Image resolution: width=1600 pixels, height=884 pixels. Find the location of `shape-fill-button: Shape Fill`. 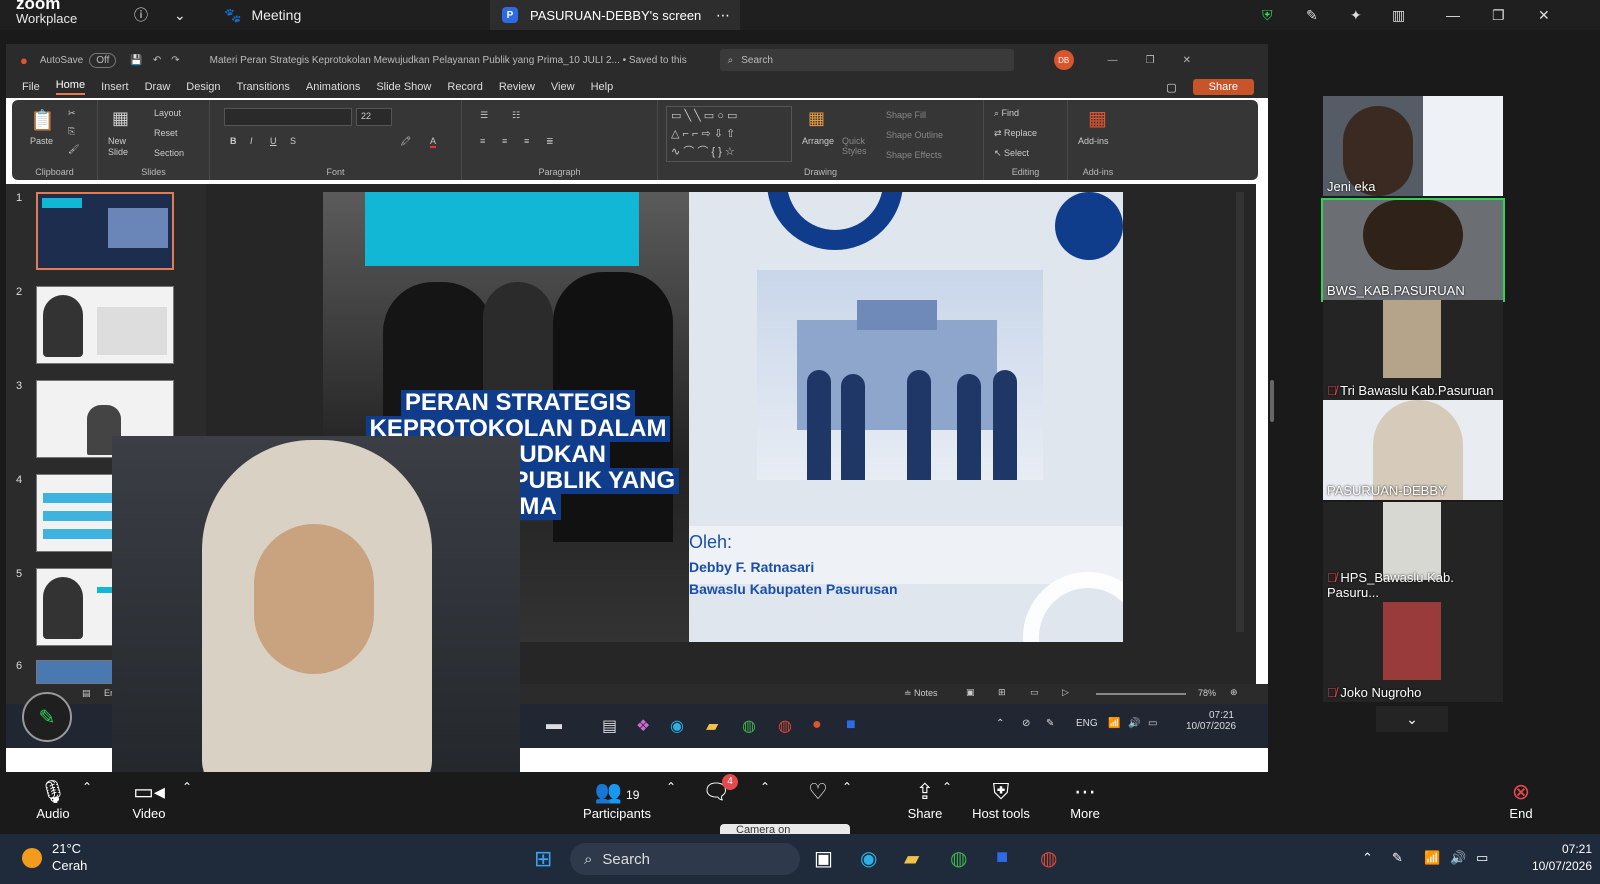

shape-fill-button: Shape Fill is located at coordinates (906, 115).